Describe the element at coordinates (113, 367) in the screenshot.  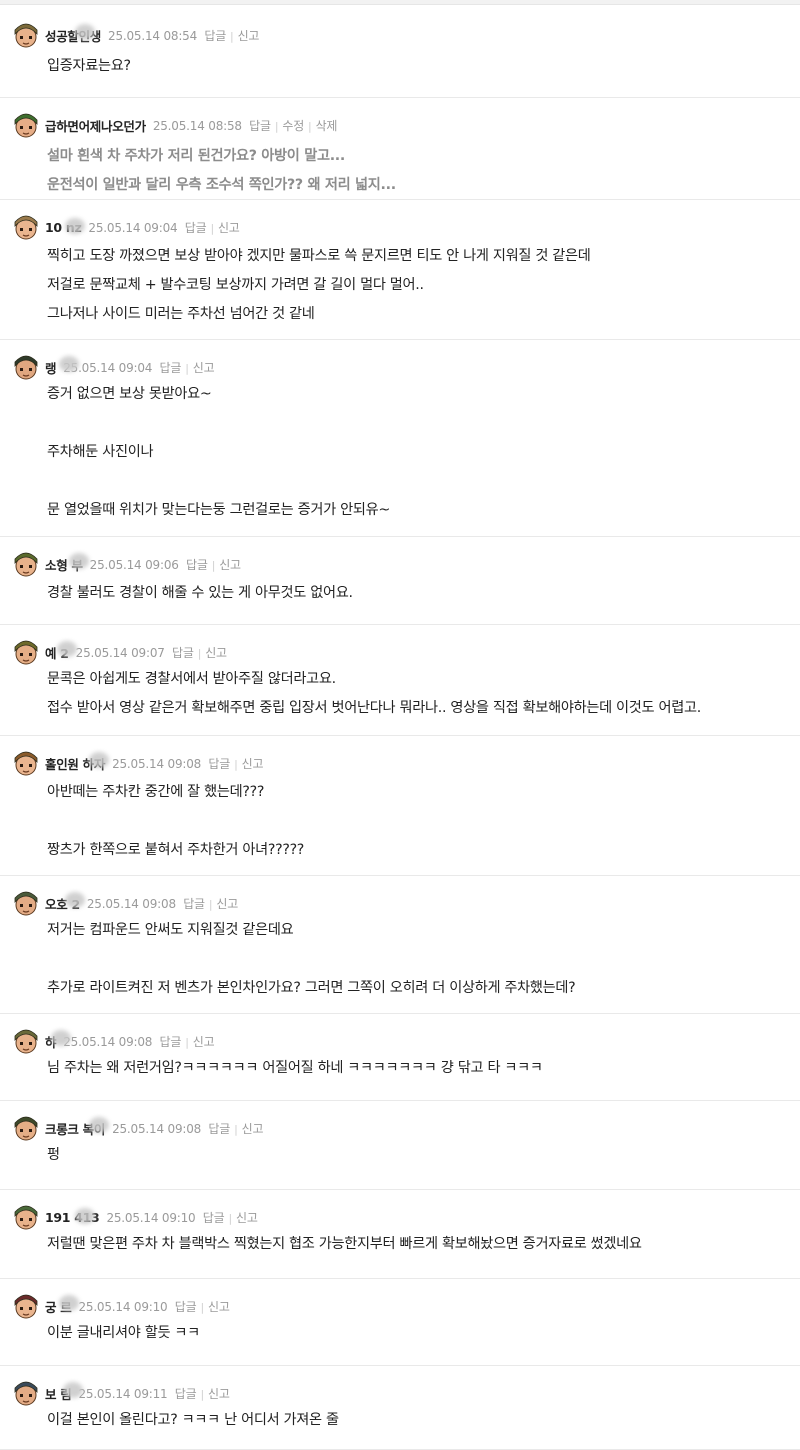
I see `comment-header: 랭 25.05.14 09:04 답글 | 신고` at that location.